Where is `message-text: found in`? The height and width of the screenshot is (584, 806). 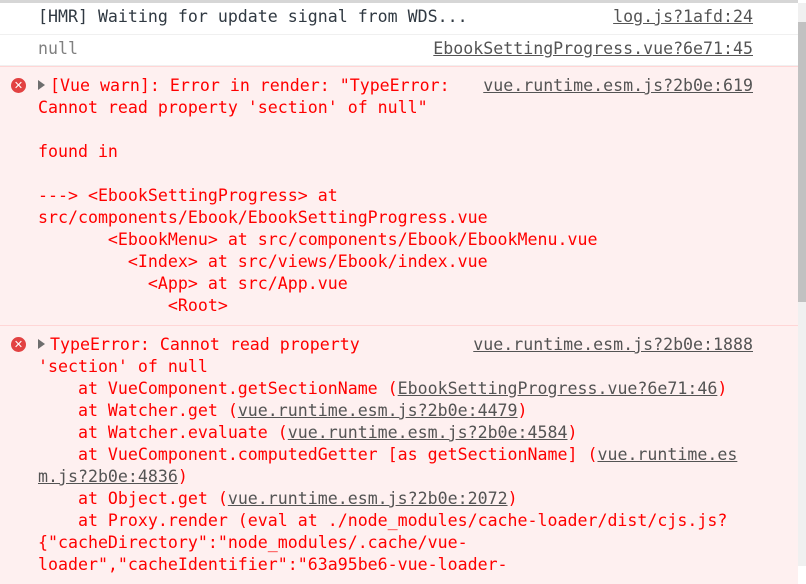 message-text: found in is located at coordinates (78, 151).